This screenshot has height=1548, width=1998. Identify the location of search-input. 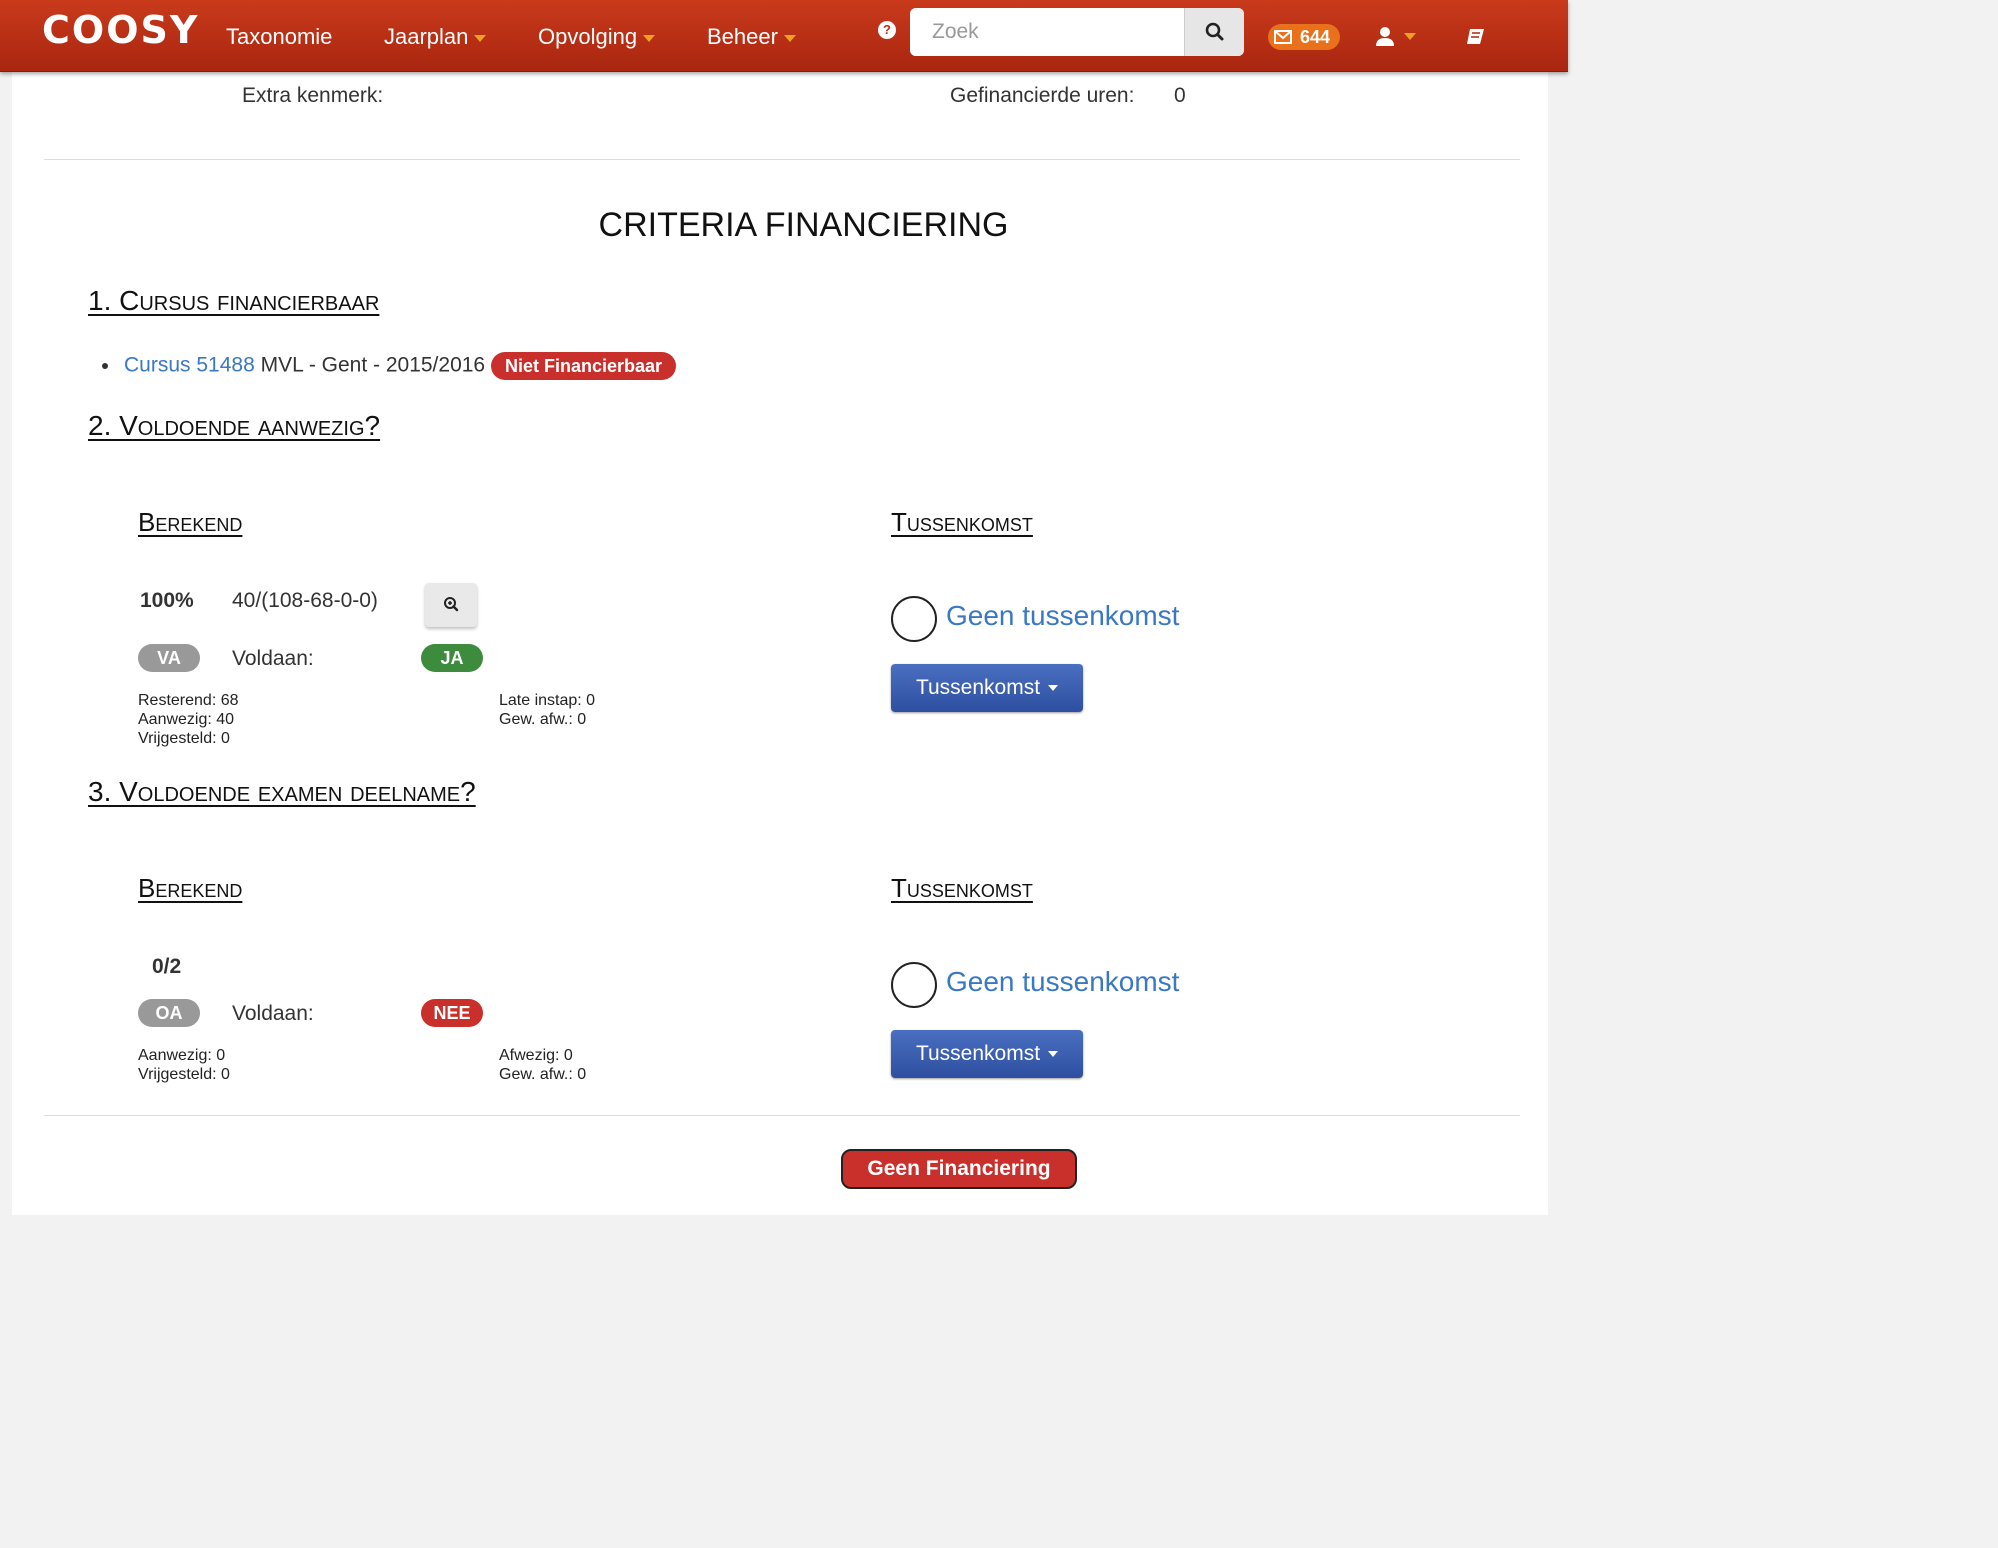
(1047, 32).